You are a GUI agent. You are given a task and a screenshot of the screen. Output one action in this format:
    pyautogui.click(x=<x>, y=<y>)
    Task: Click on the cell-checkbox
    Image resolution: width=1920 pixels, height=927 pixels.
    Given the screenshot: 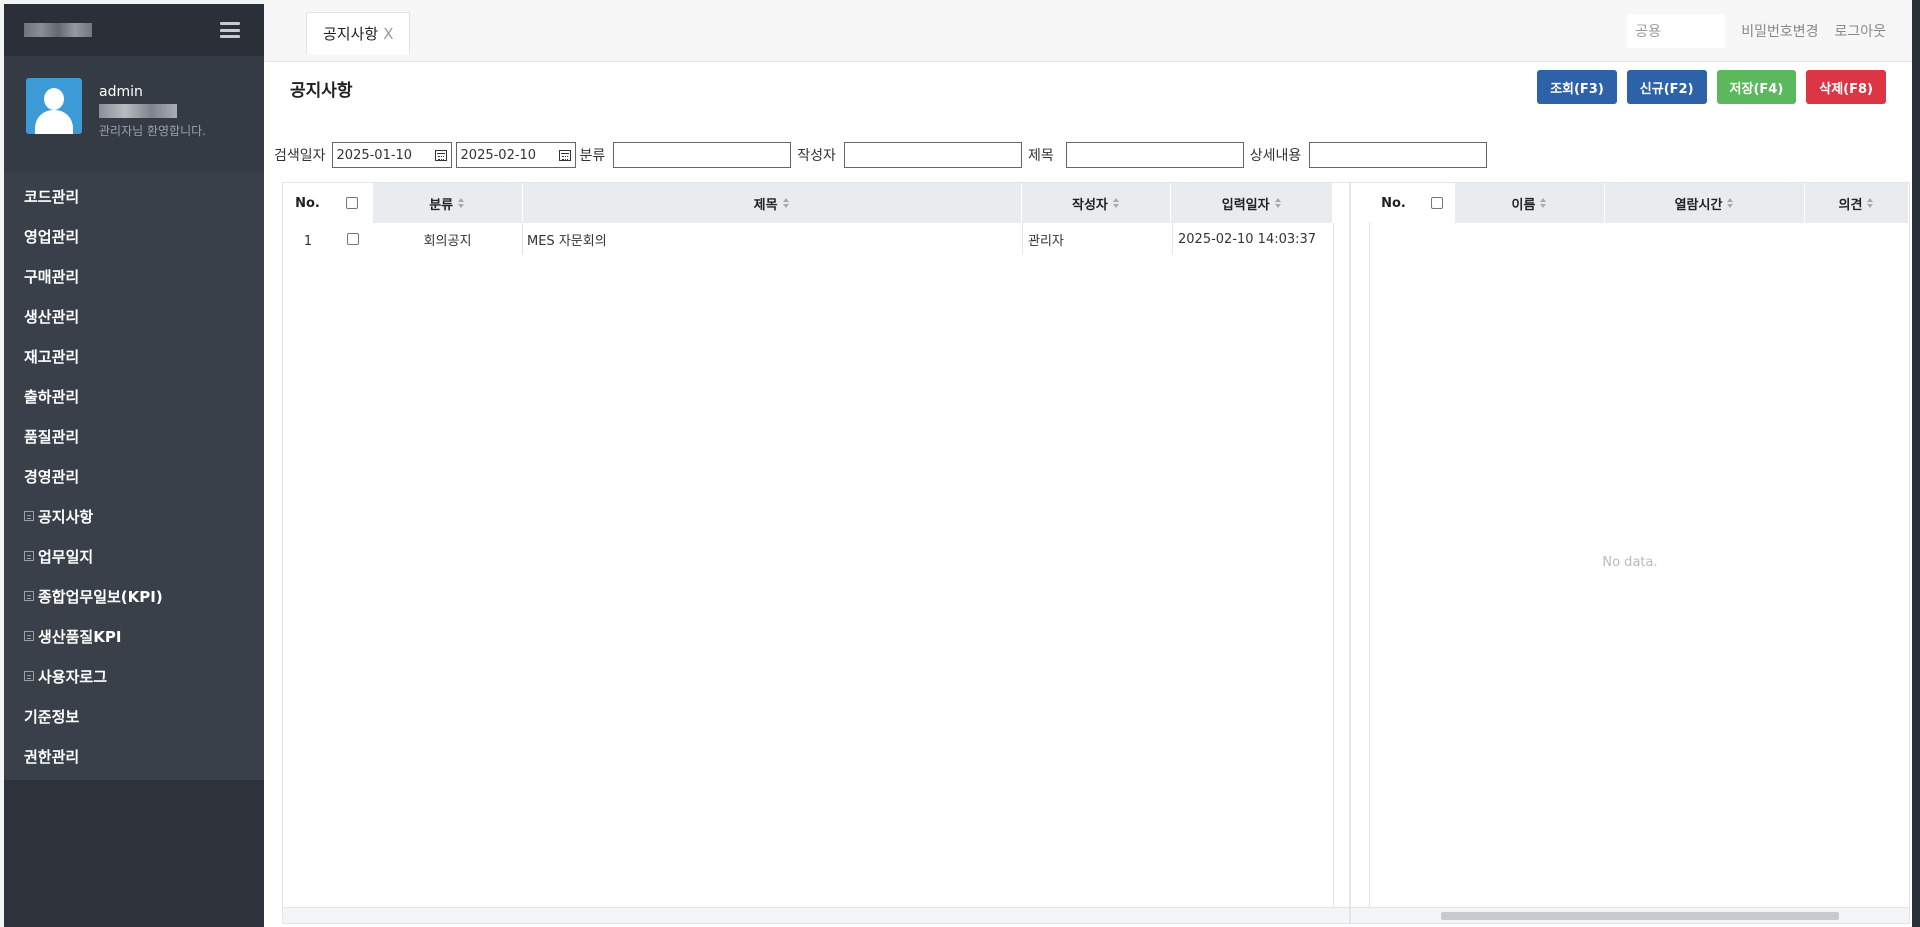 What is the action you would take?
    pyautogui.click(x=353, y=239)
    